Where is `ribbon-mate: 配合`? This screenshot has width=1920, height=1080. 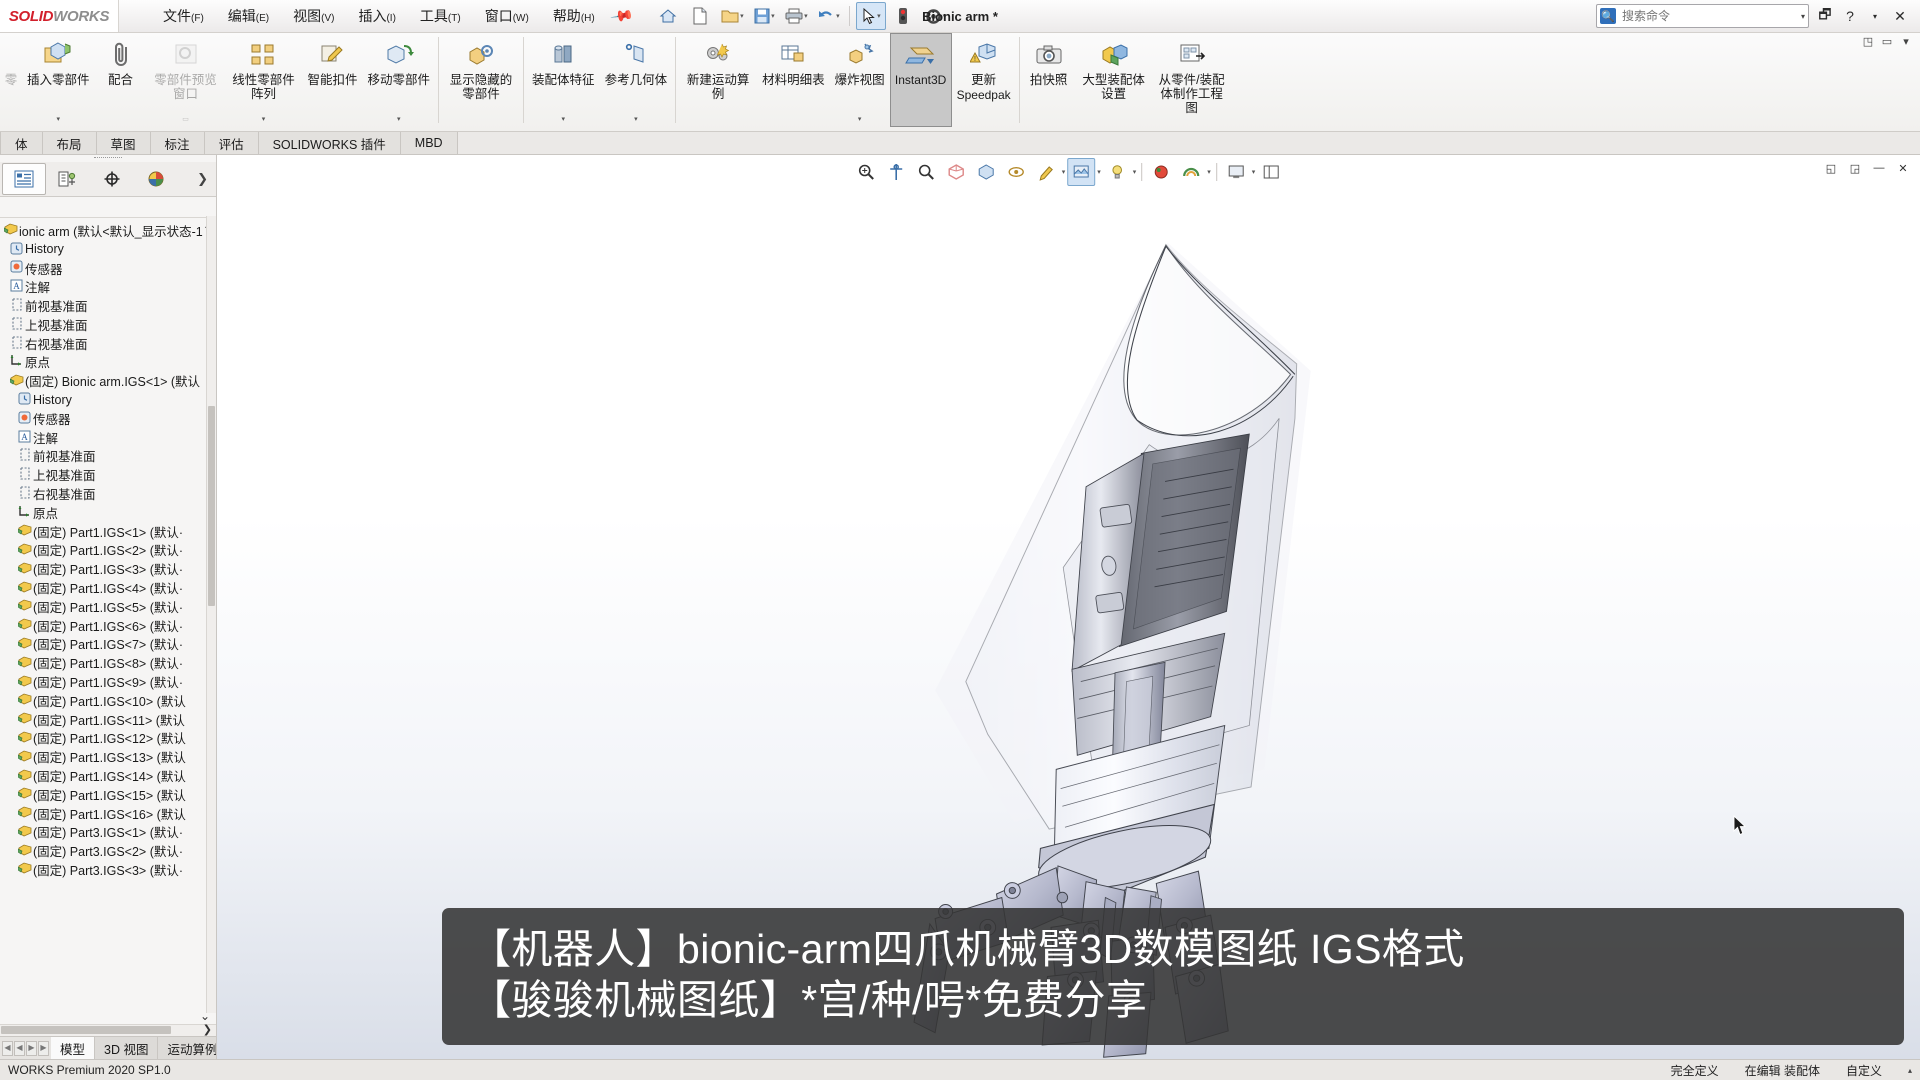 ribbon-mate: 配合 is located at coordinates (121, 80).